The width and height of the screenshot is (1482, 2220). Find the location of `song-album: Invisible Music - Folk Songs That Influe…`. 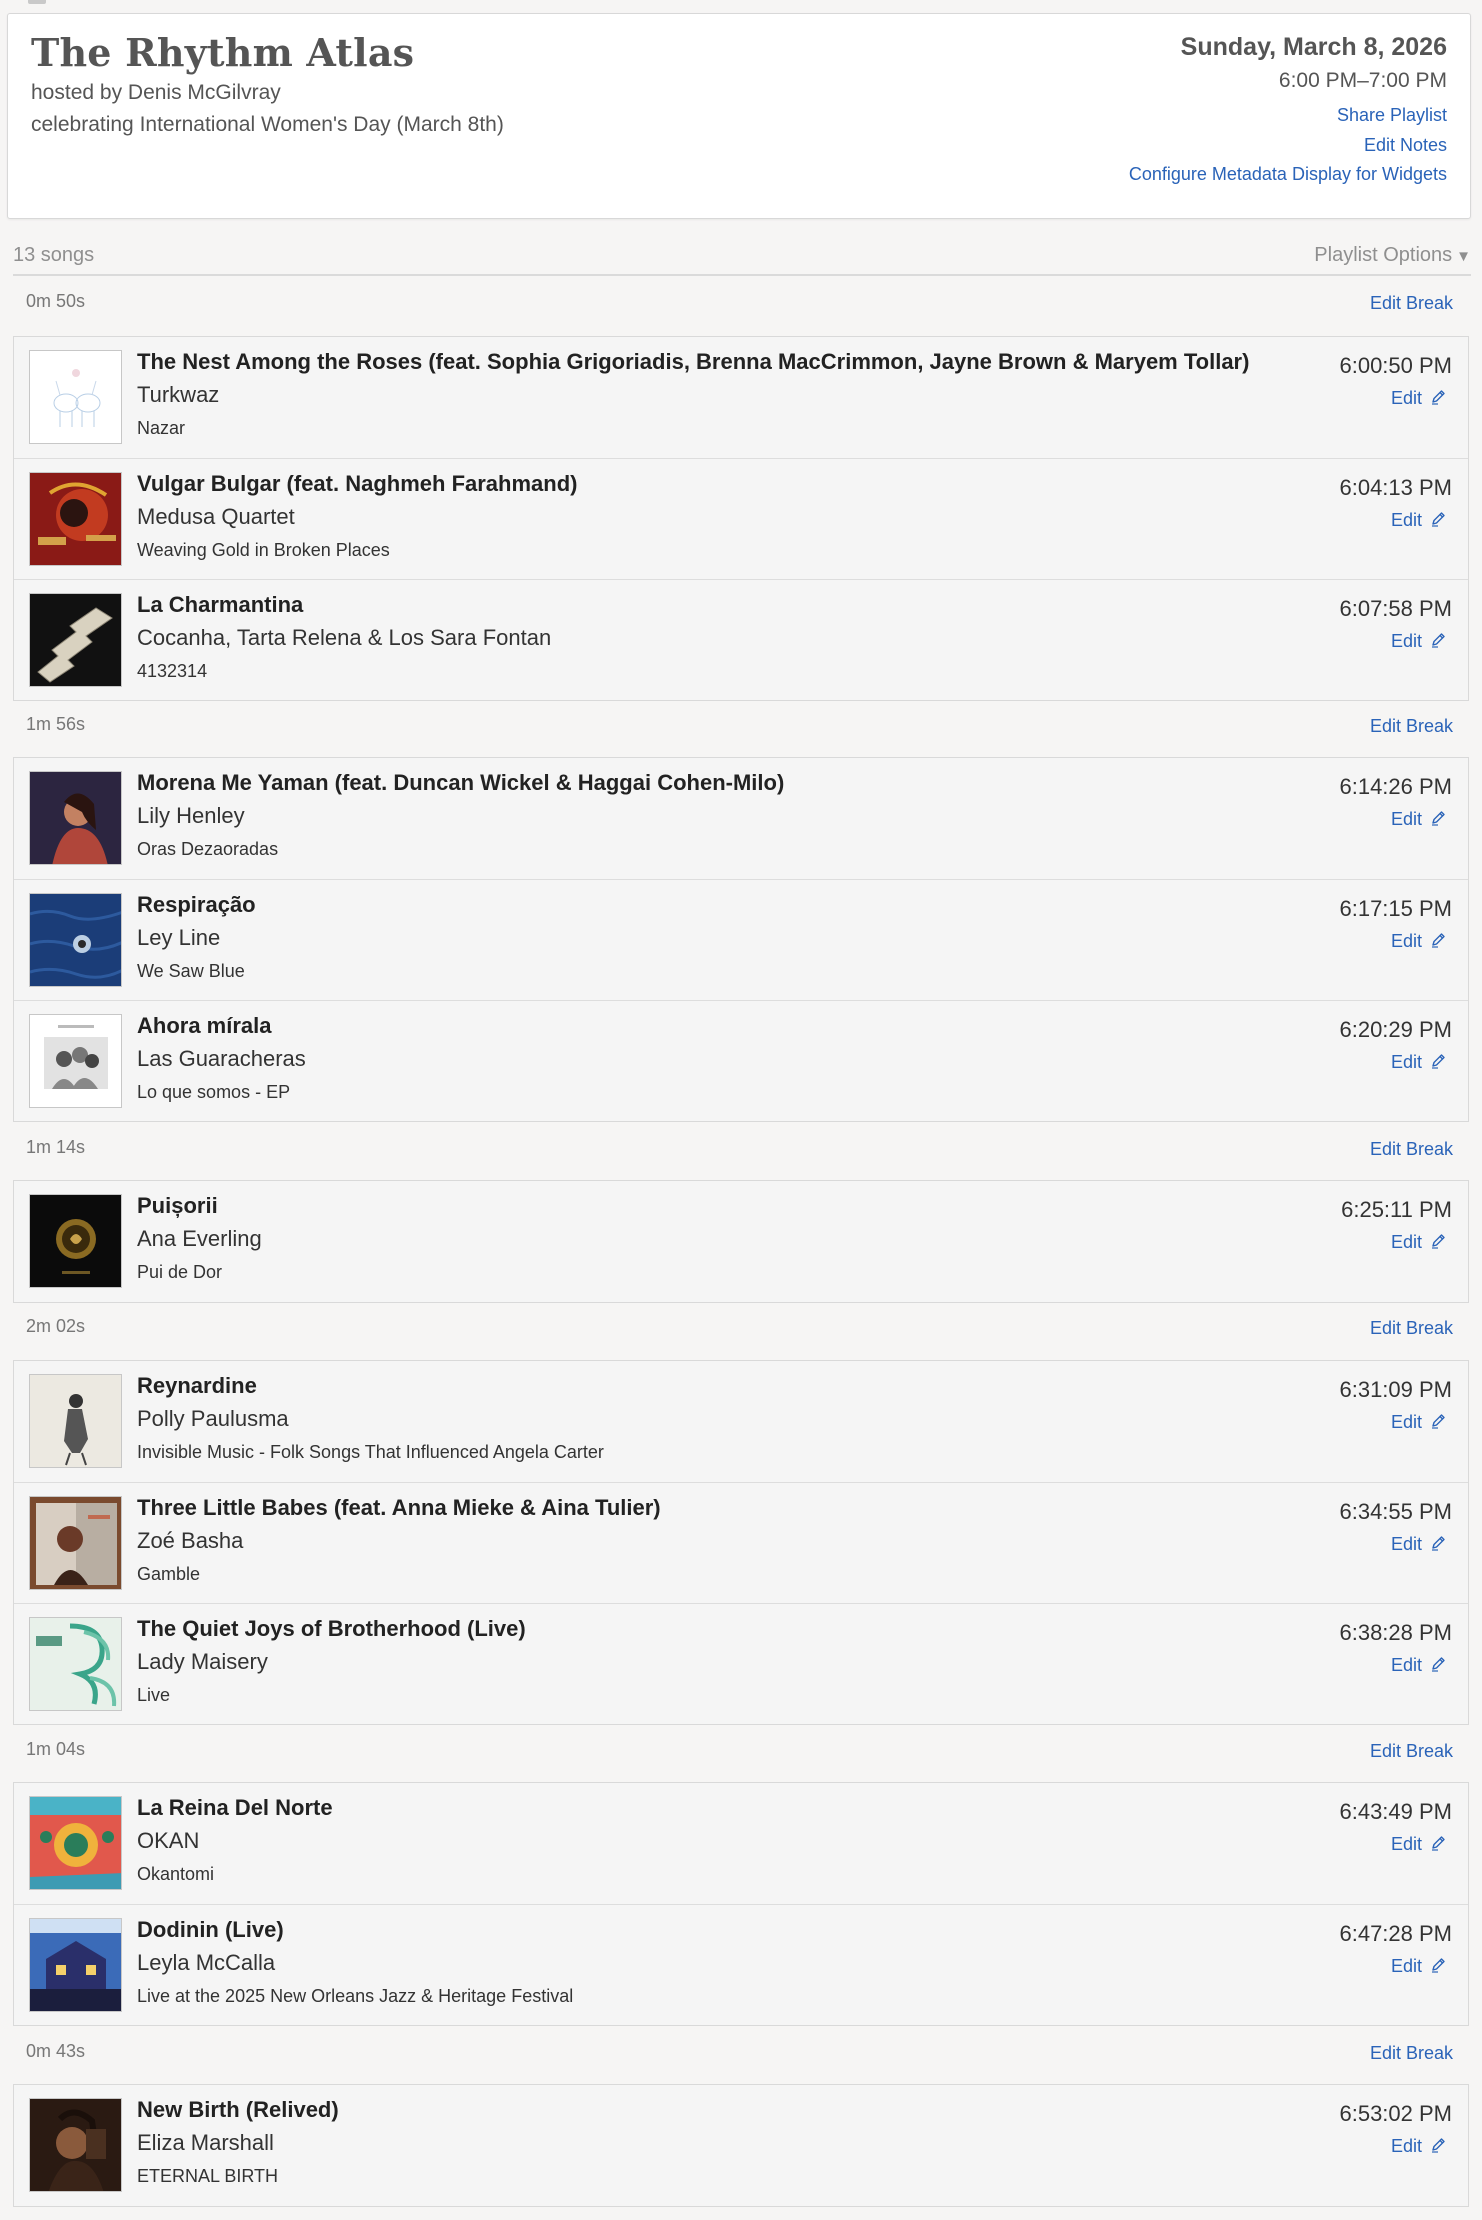

song-album: Invisible Music - Folk Songs That Influe… is located at coordinates (370, 1452).